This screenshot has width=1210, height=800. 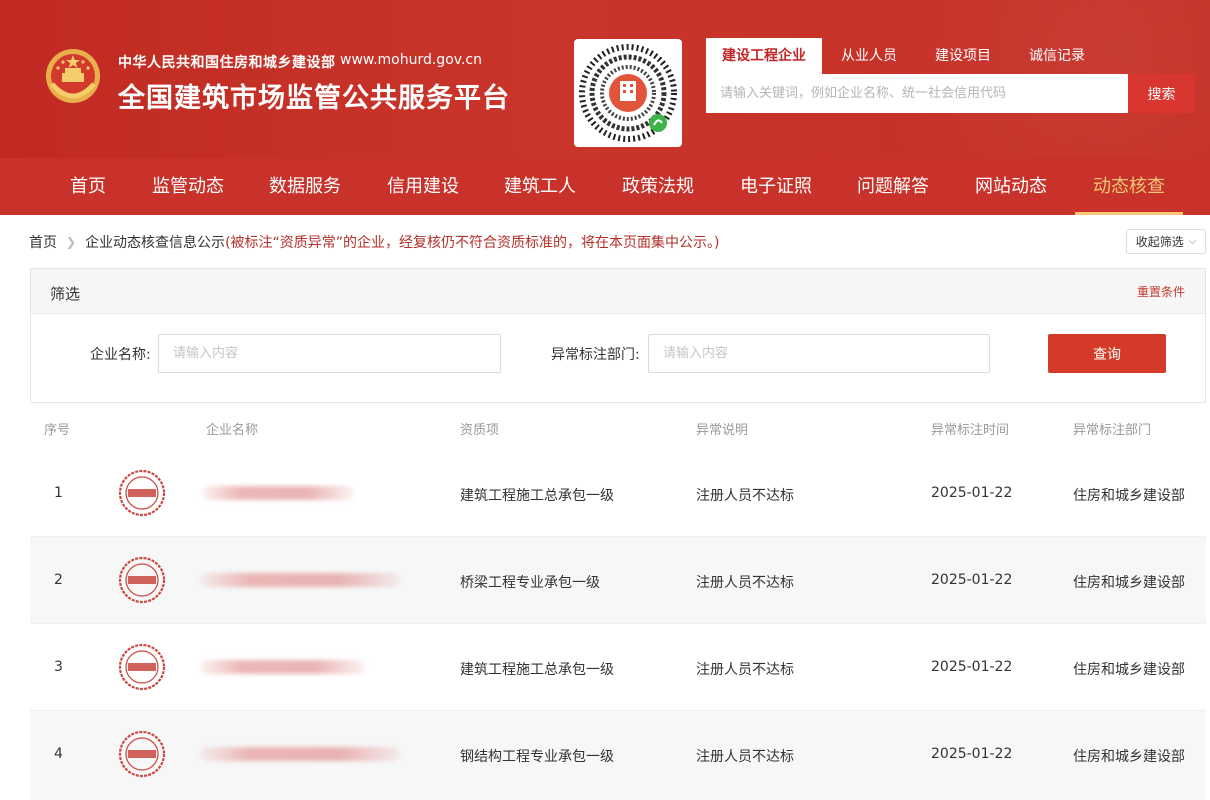 I want to click on reset-filter-link: 重置条件, so click(x=1161, y=291).